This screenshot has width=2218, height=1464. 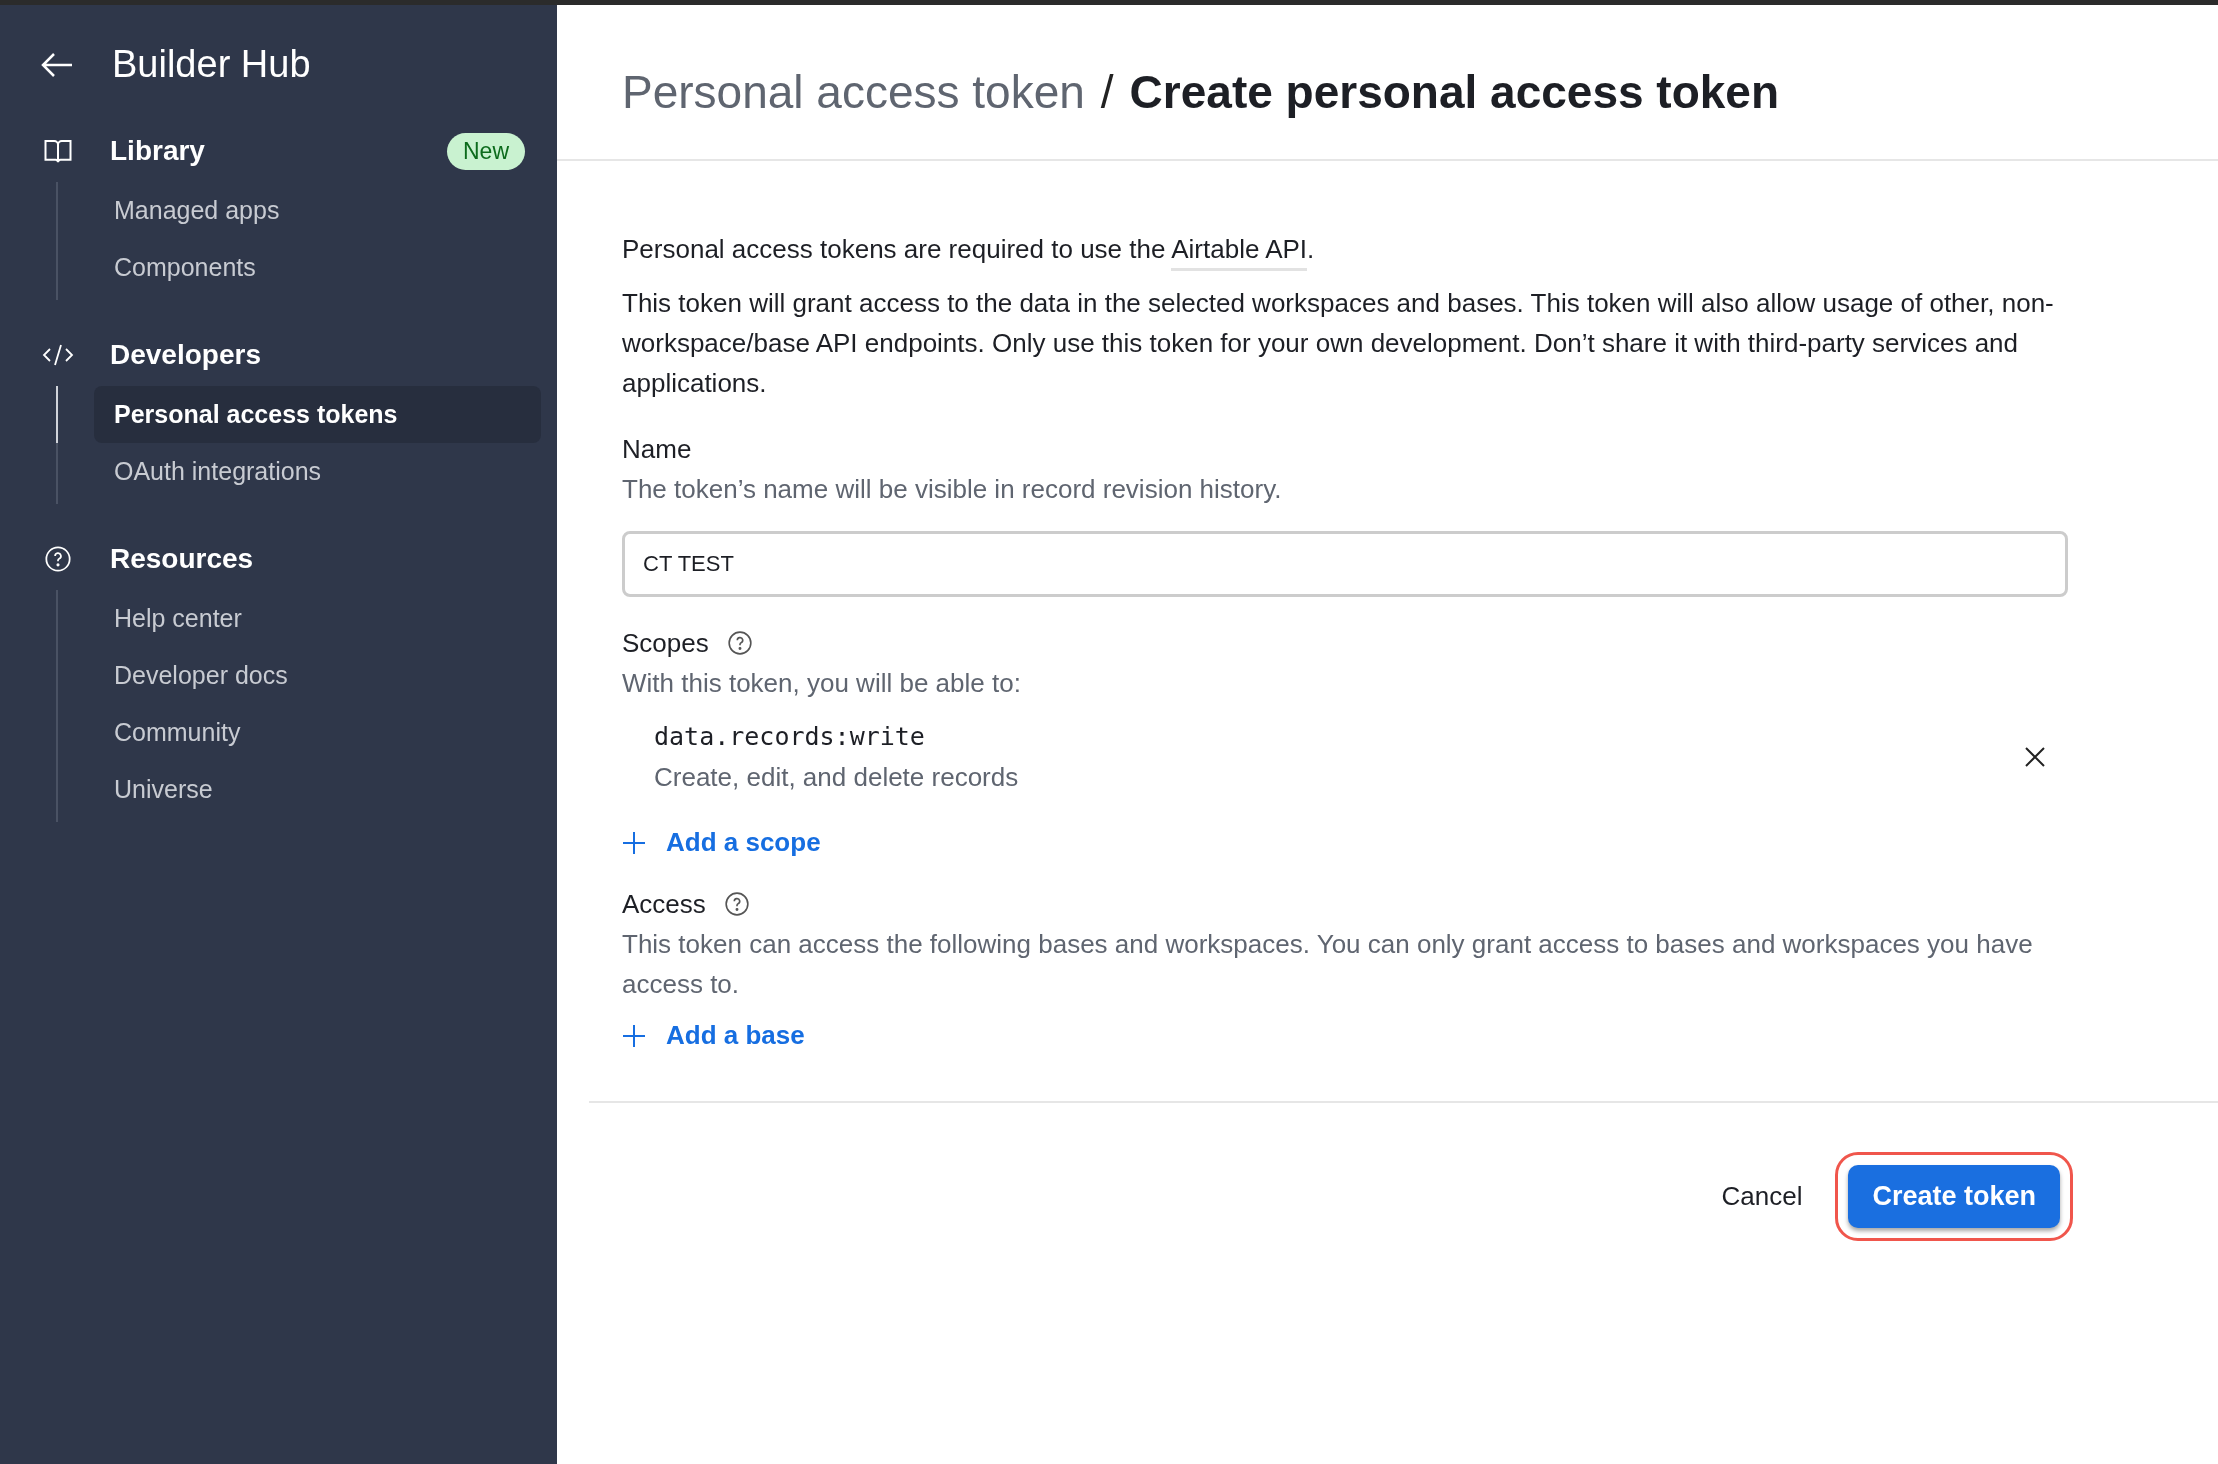 What do you see at coordinates (317, 414) in the screenshot?
I see `sidebar-item: Personal access tokens` at bounding box center [317, 414].